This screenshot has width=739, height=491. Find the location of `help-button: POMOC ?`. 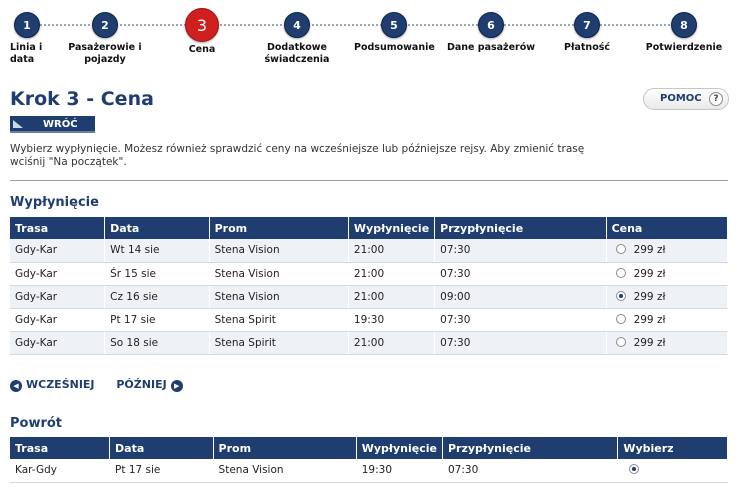

help-button: POMOC ? is located at coordinates (686, 99).